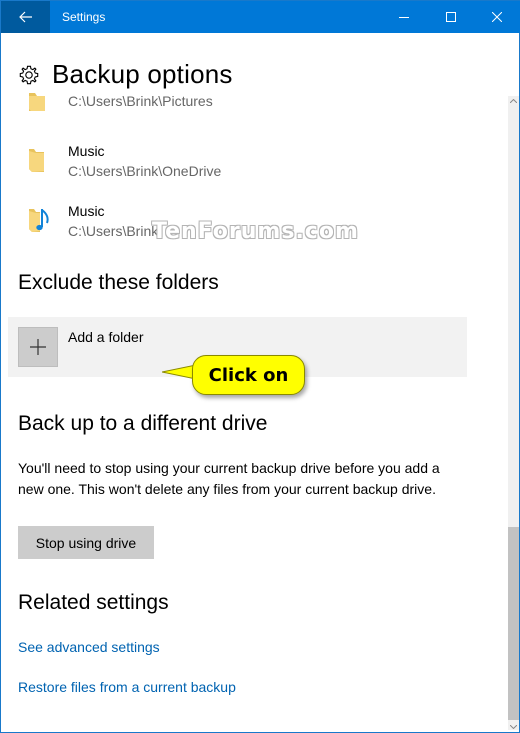  What do you see at coordinates (113, 231) in the screenshot?
I see `folder-path: C:\Users\Brink` at bounding box center [113, 231].